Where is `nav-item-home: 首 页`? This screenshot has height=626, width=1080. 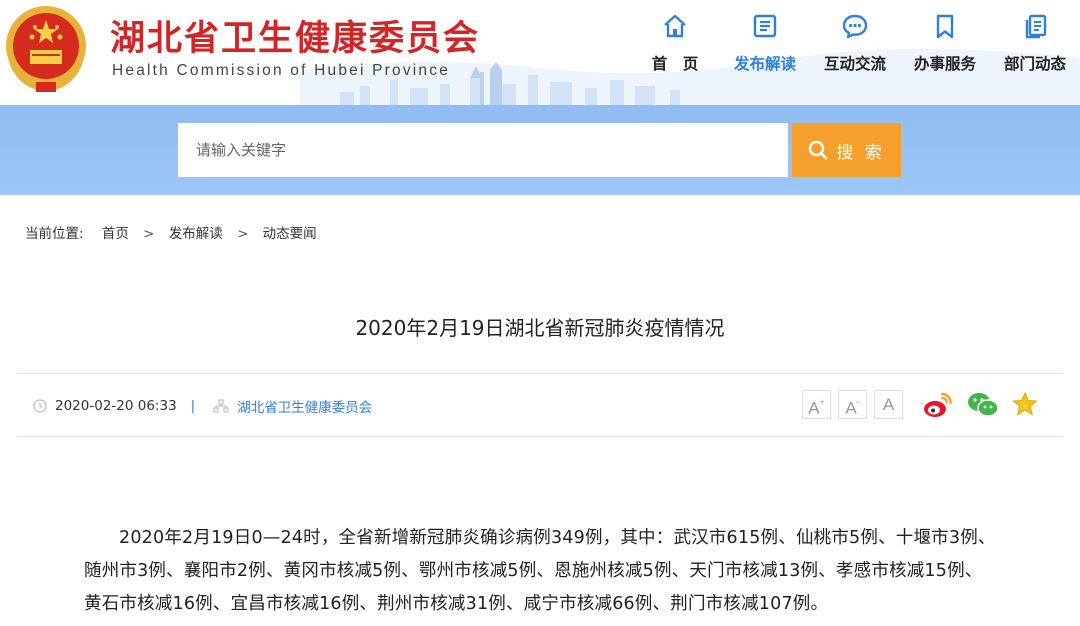
nav-item-home: 首 页 is located at coordinates (675, 48).